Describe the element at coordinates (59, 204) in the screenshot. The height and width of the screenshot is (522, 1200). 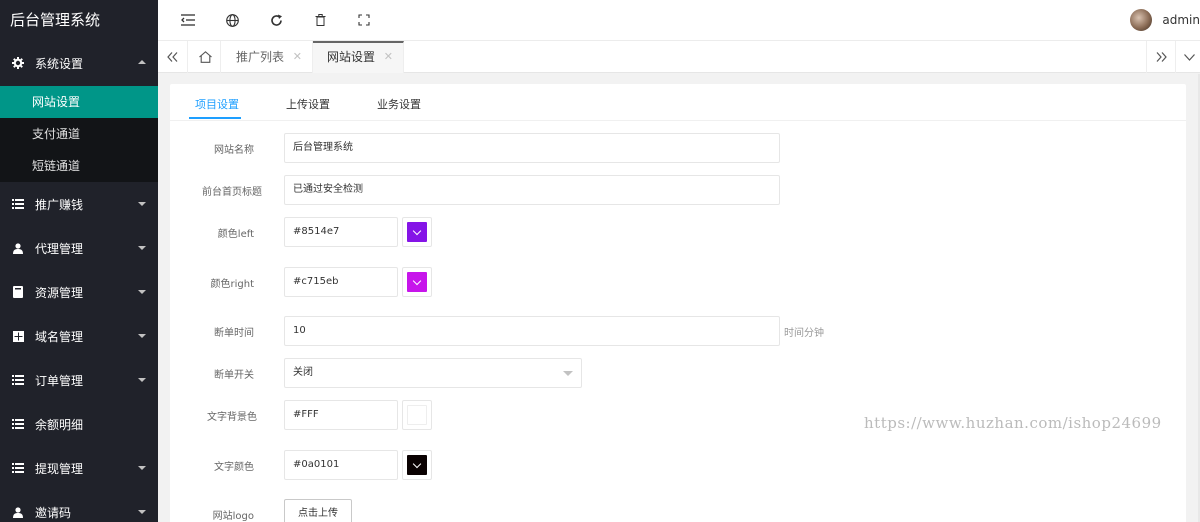
I see `nav-group-label: 推广赚钱` at that location.